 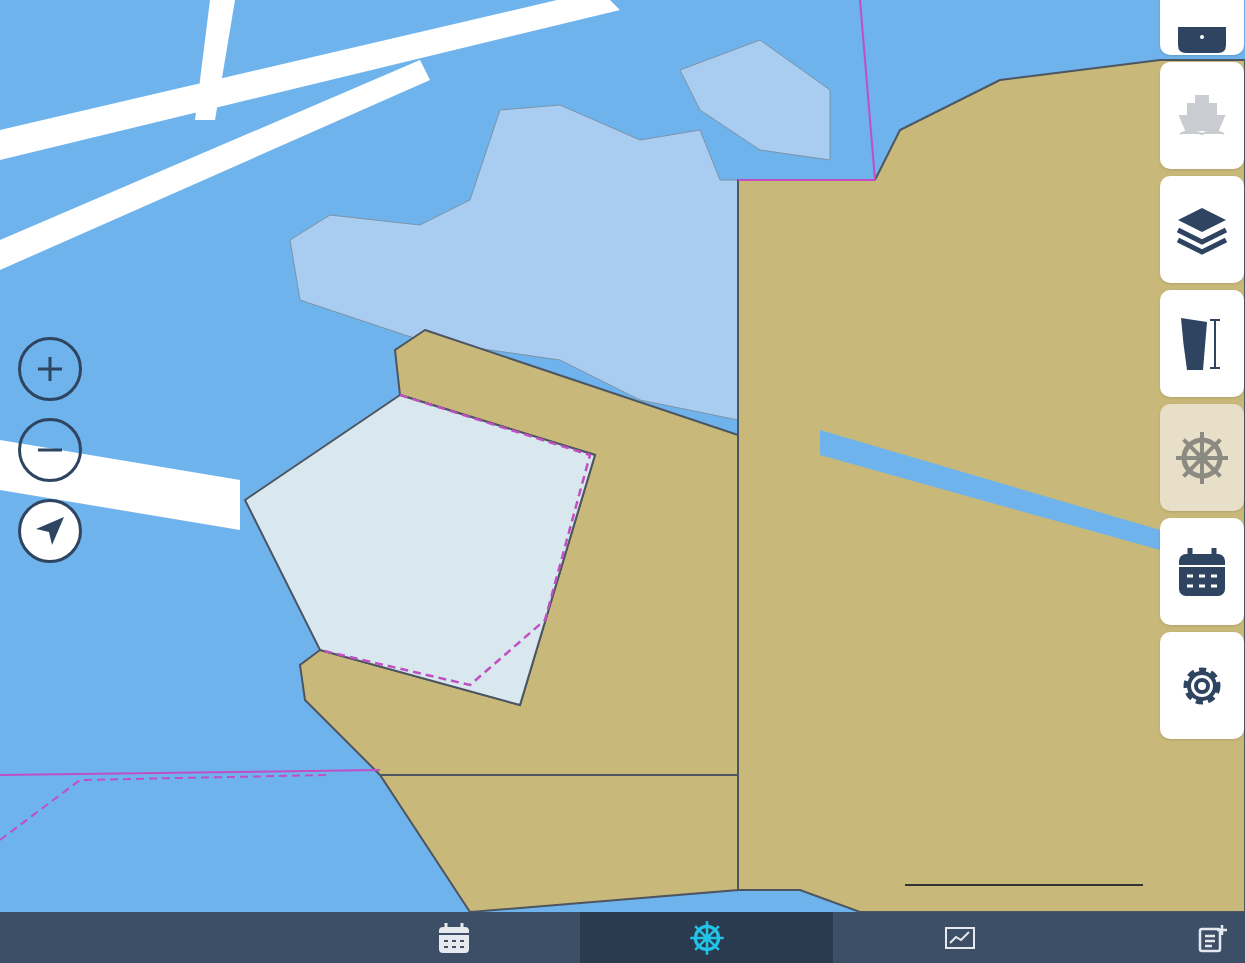 I want to click on line-chart-icon, so click(x=959, y=937).